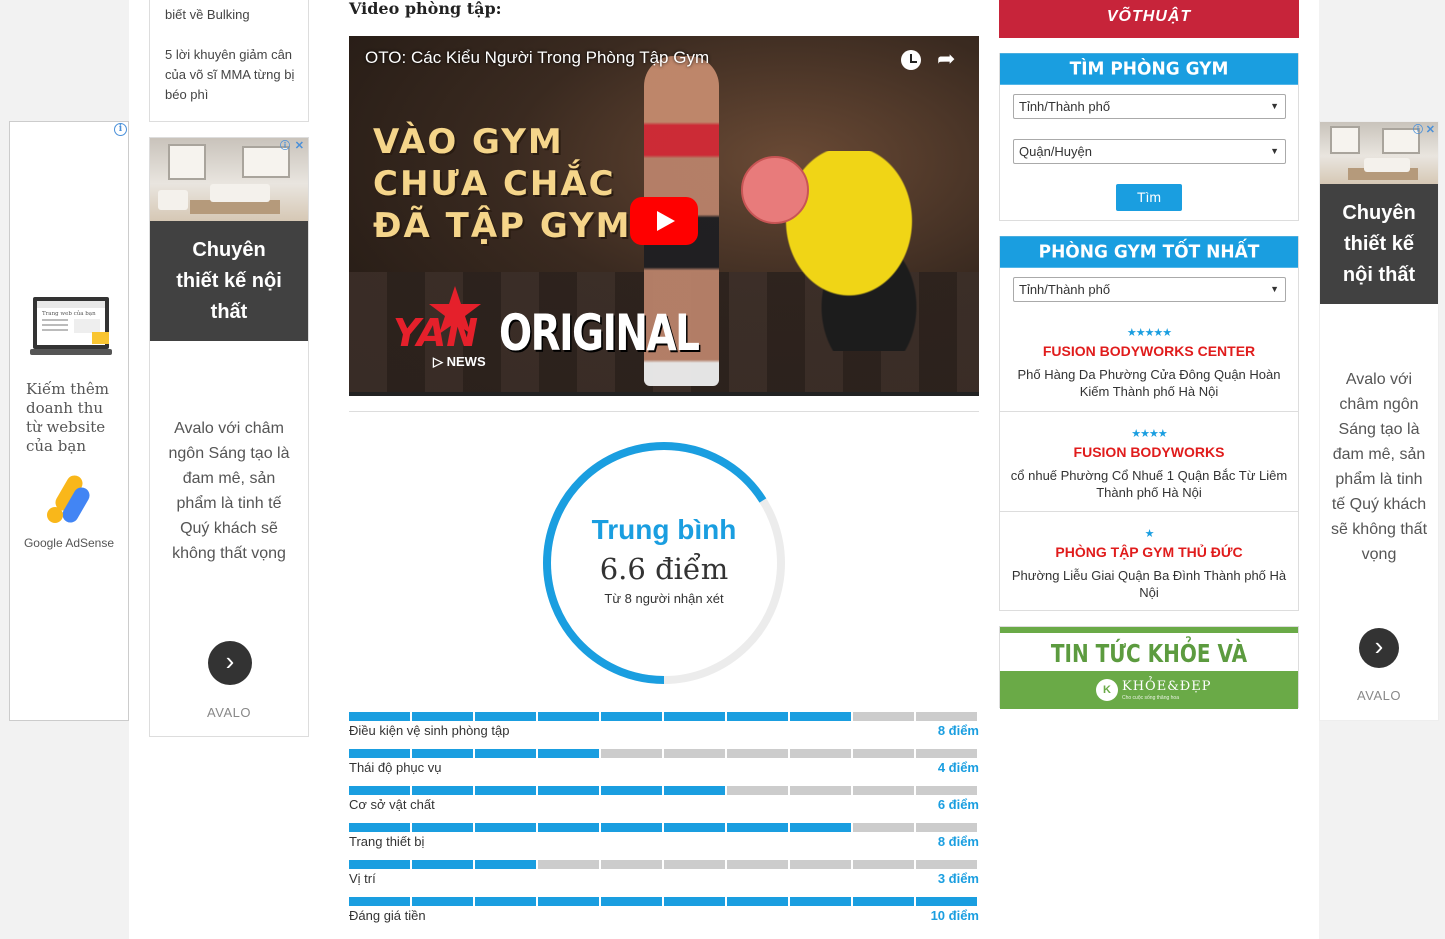 The width and height of the screenshot is (1445, 939). Describe the element at coordinates (599, 333) in the screenshot. I see `channel-original-text: ORIGINAL` at that location.